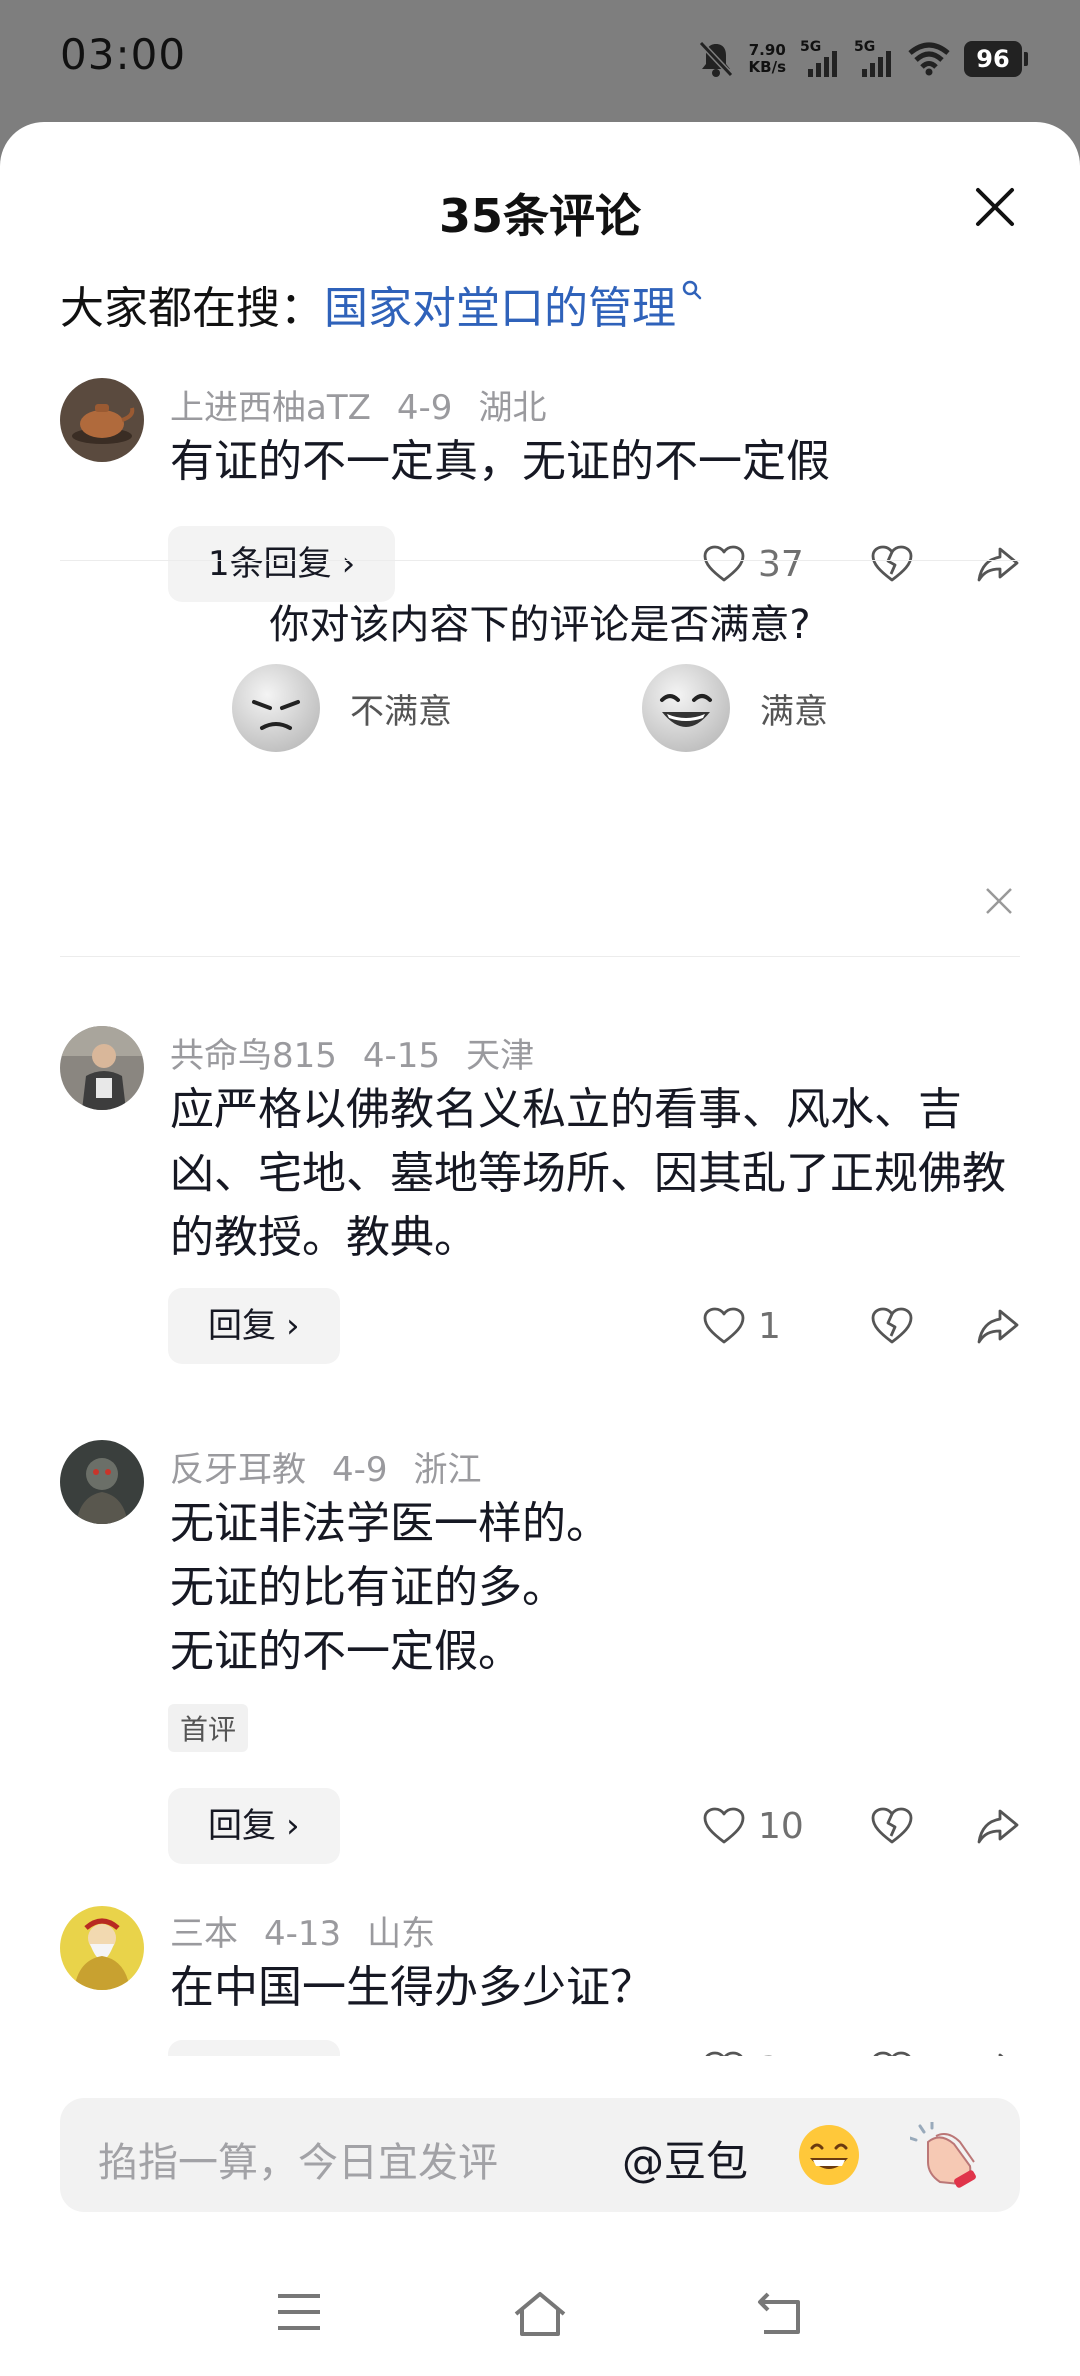  I want to click on like-button: 37, so click(755, 564).